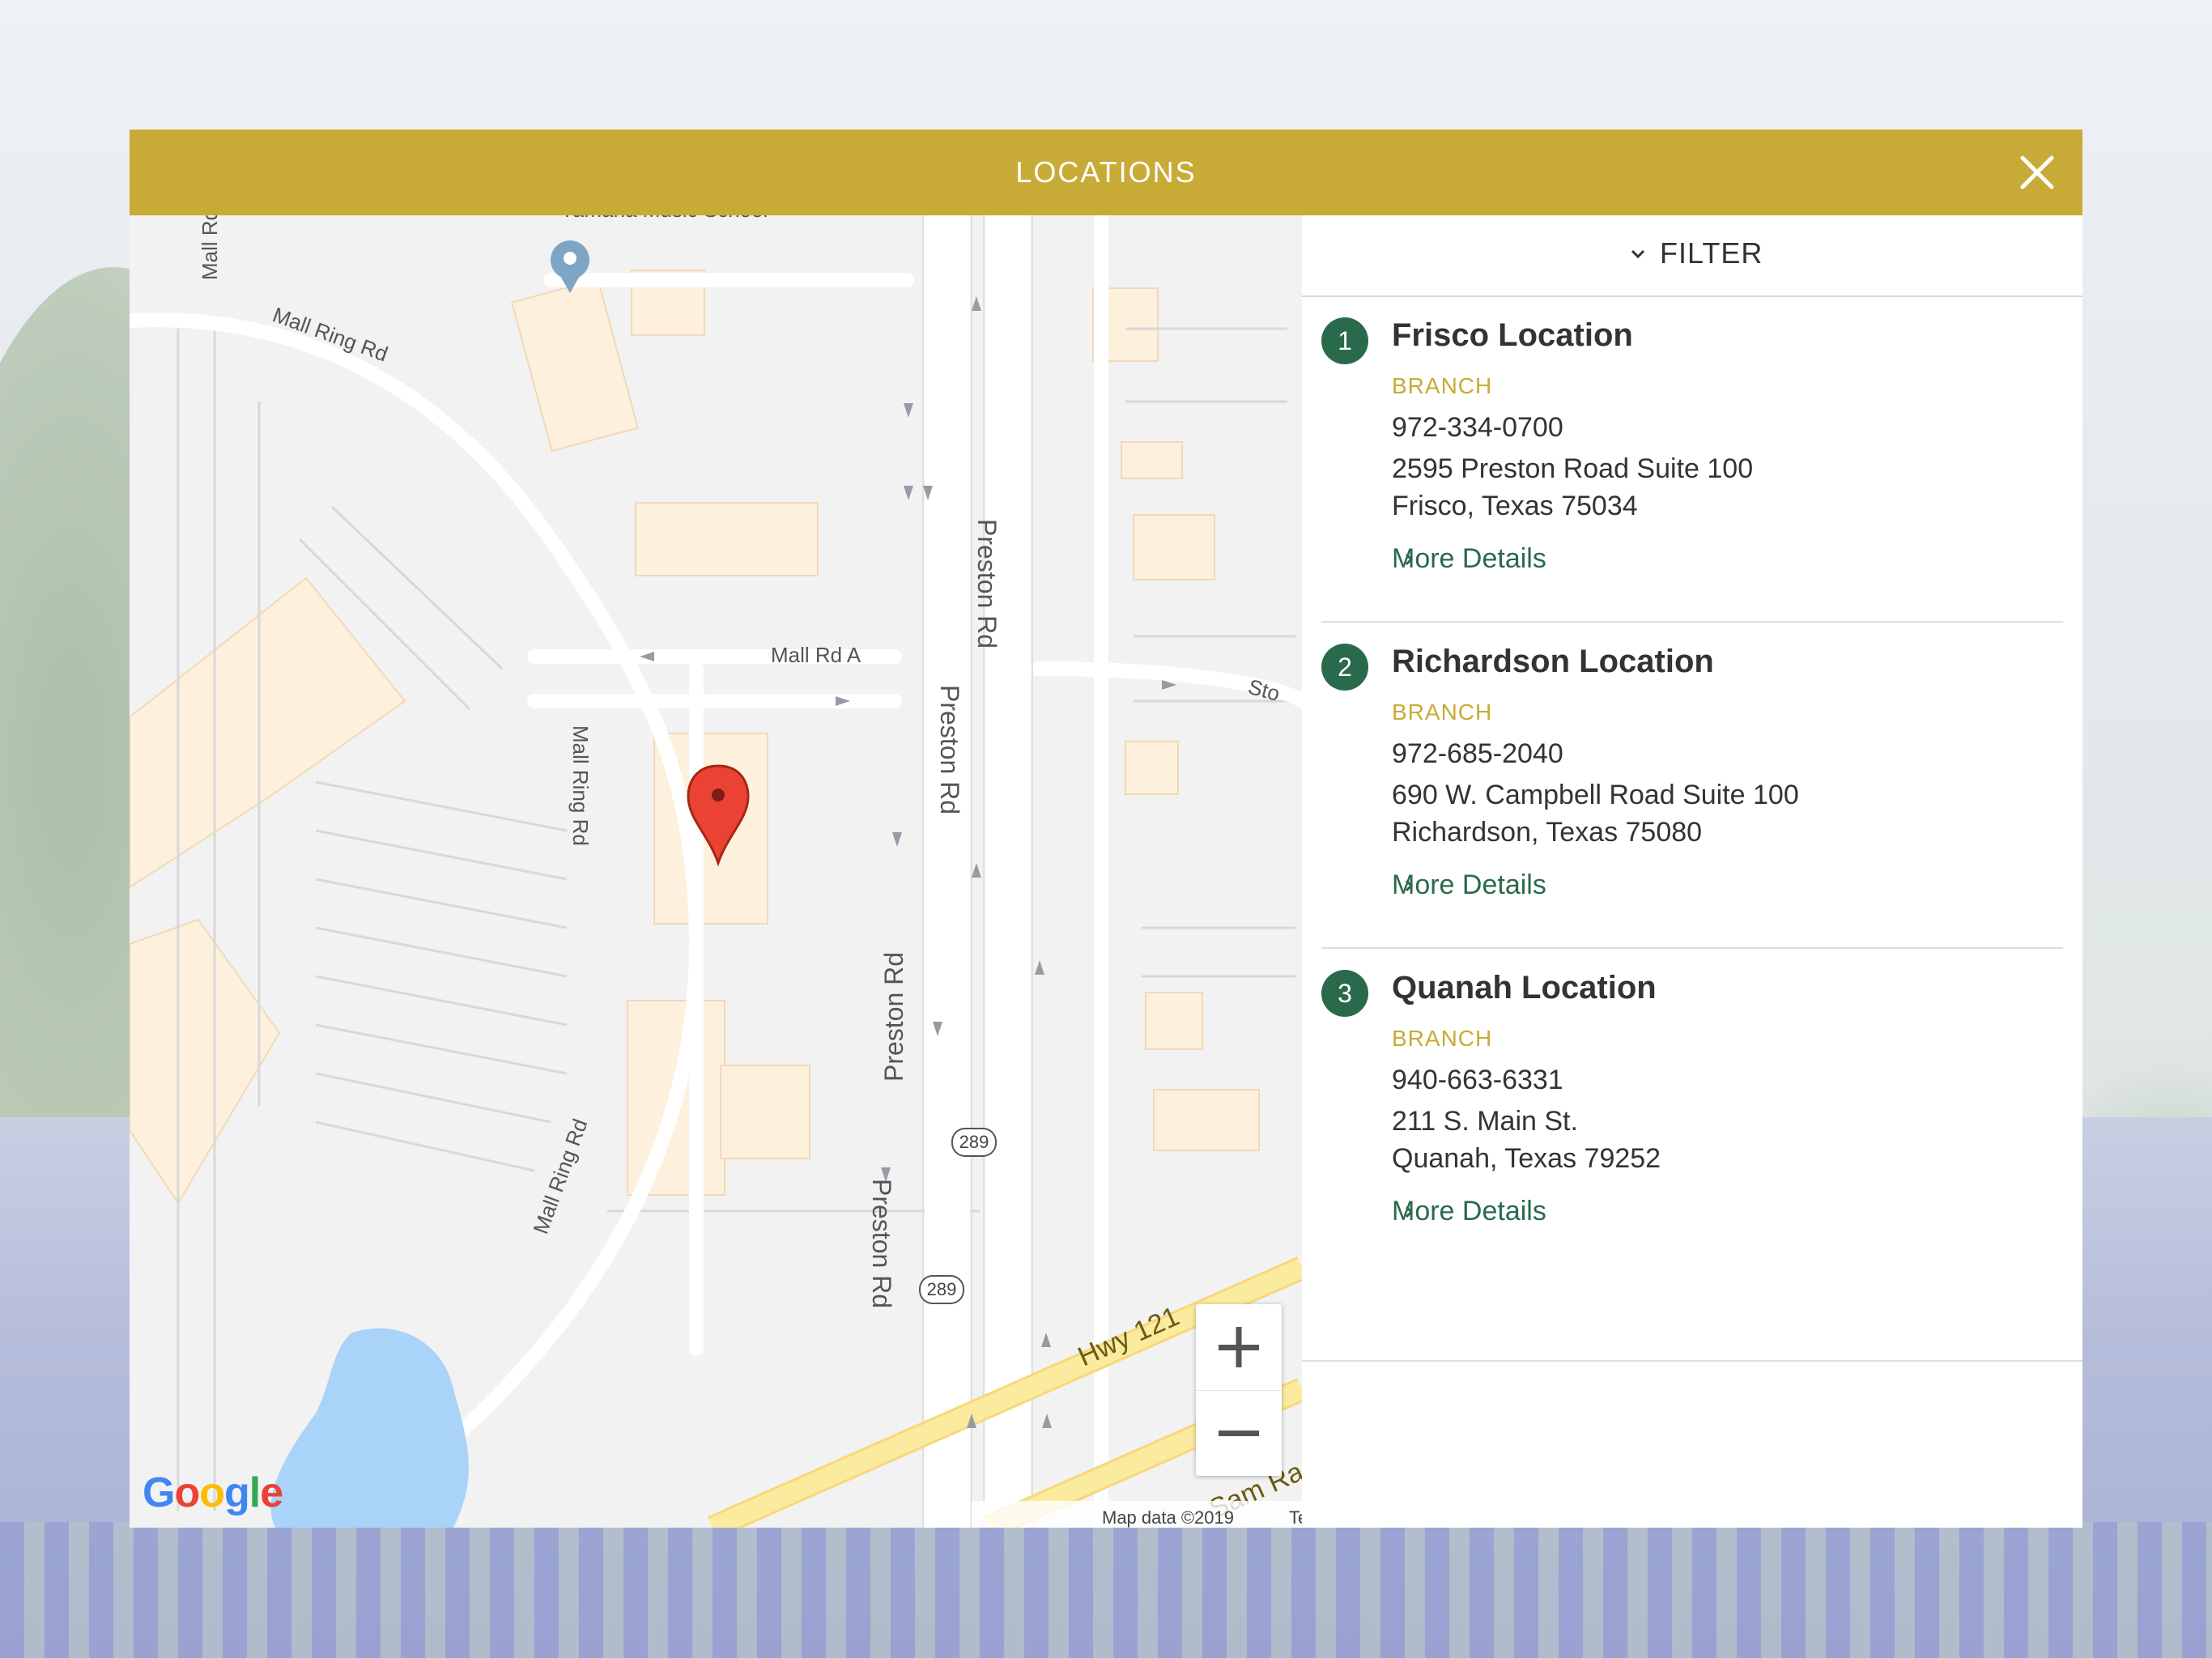  Describe the element at coordinates (1573, 468) in the screenshot. I see `location-address-line1: 2595 Preston Road Suite 100` at that location.